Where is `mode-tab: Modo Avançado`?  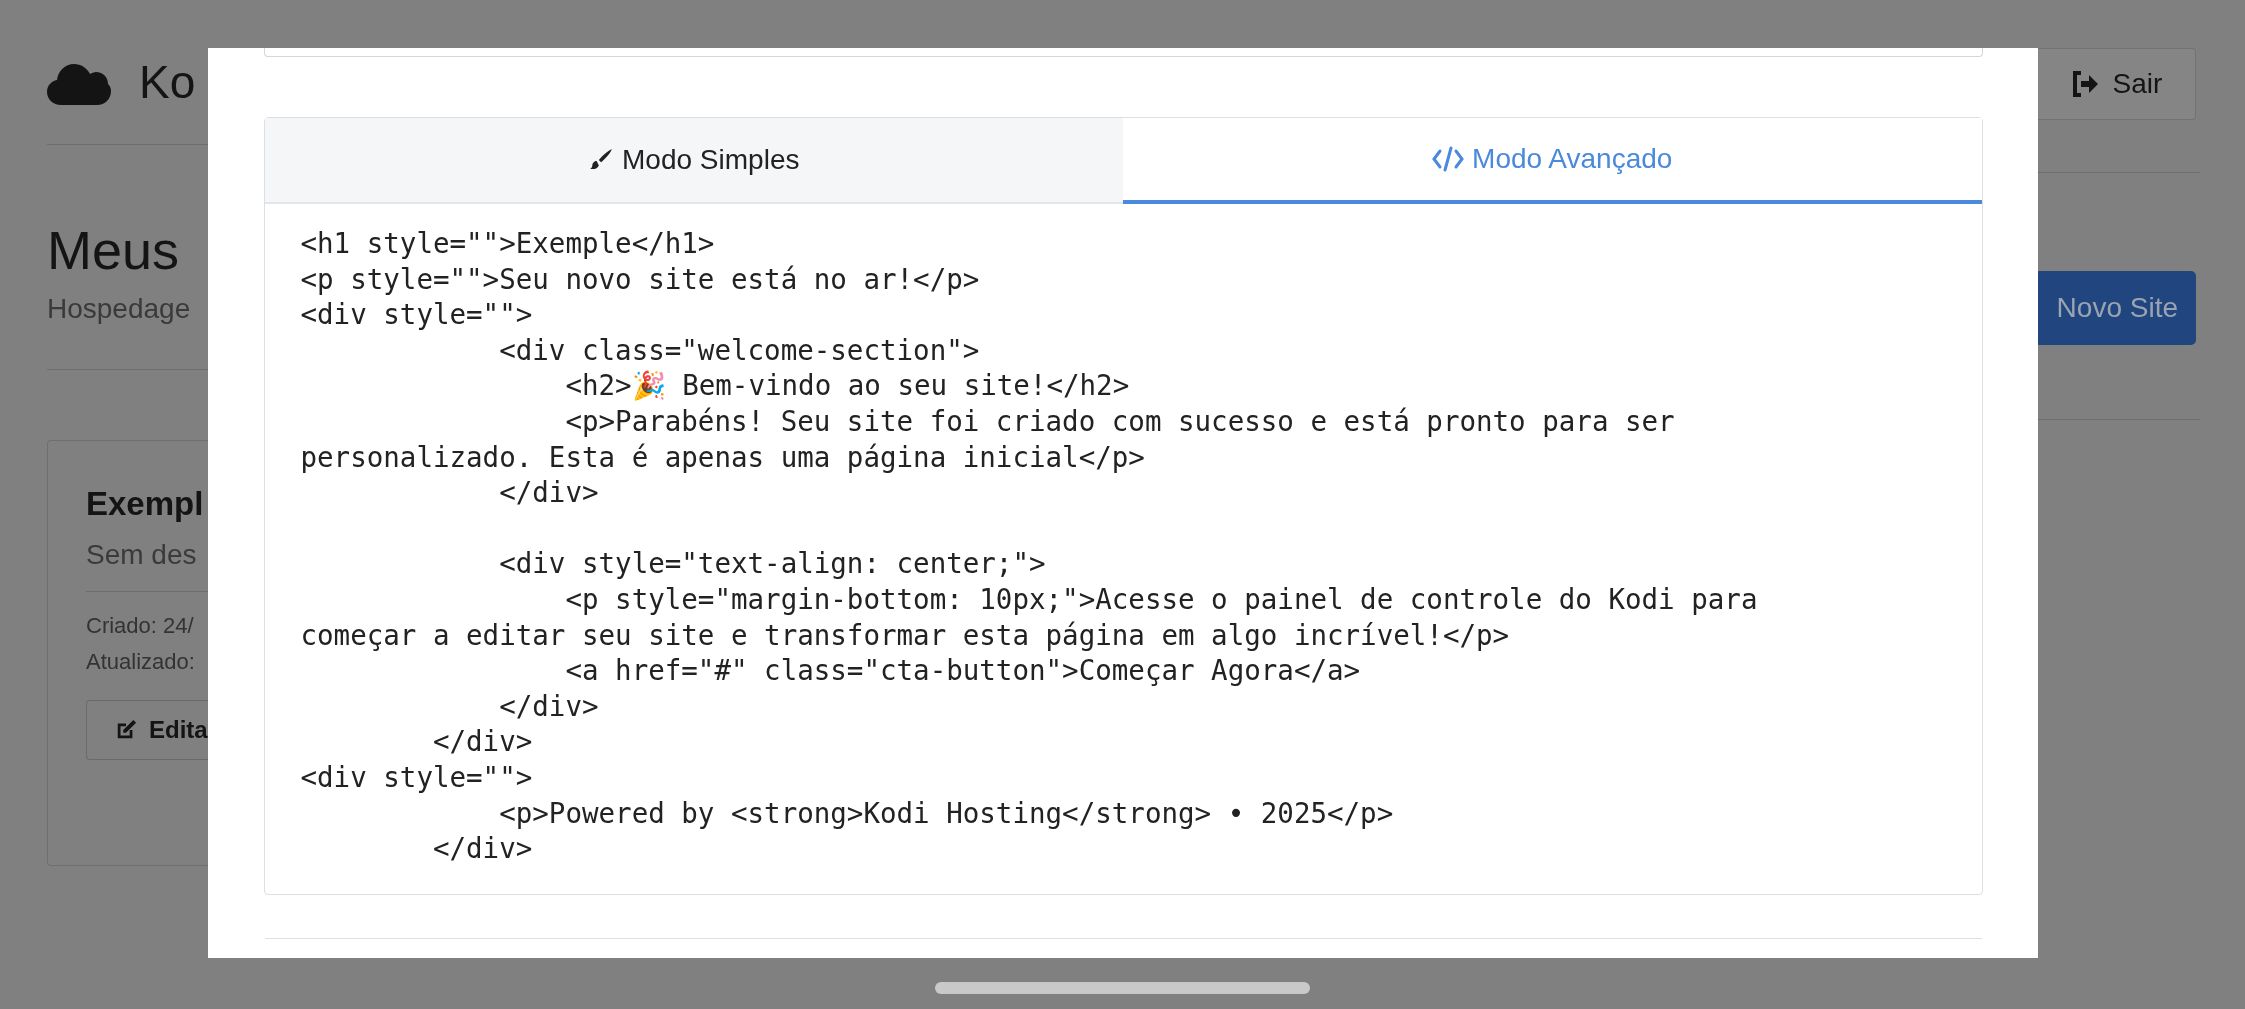 mode-tab: Modo Avançado is located at coordinates (1552, 161).